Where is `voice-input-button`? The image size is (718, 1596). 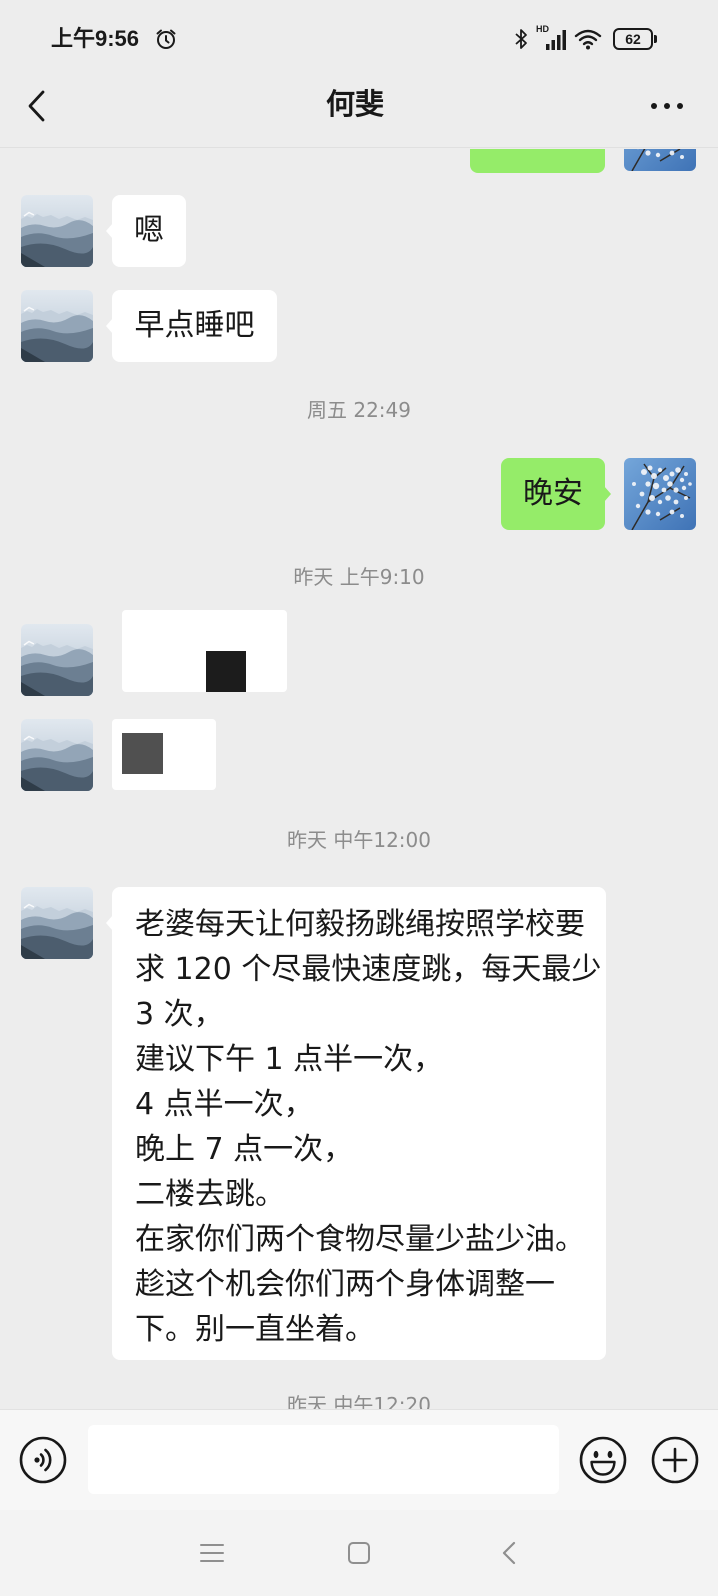
voice-input-button is located at coordinates (43, 1460).